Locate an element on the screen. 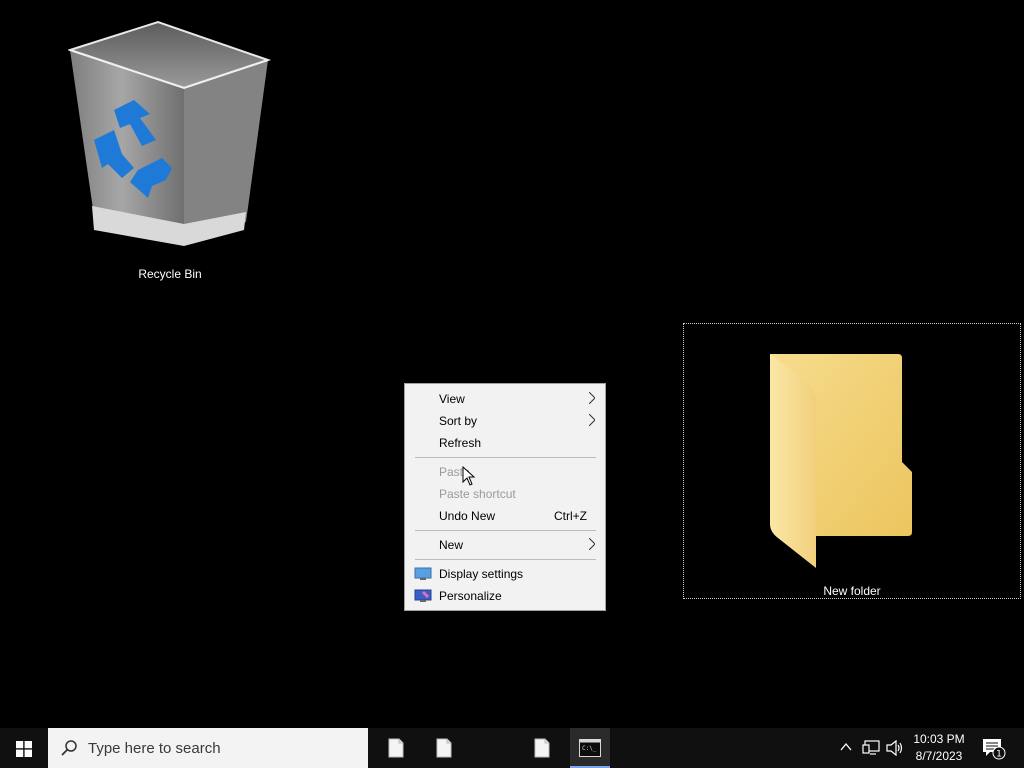 The image size is (1024, 768). search-icon is located at coordinates (69, 748).